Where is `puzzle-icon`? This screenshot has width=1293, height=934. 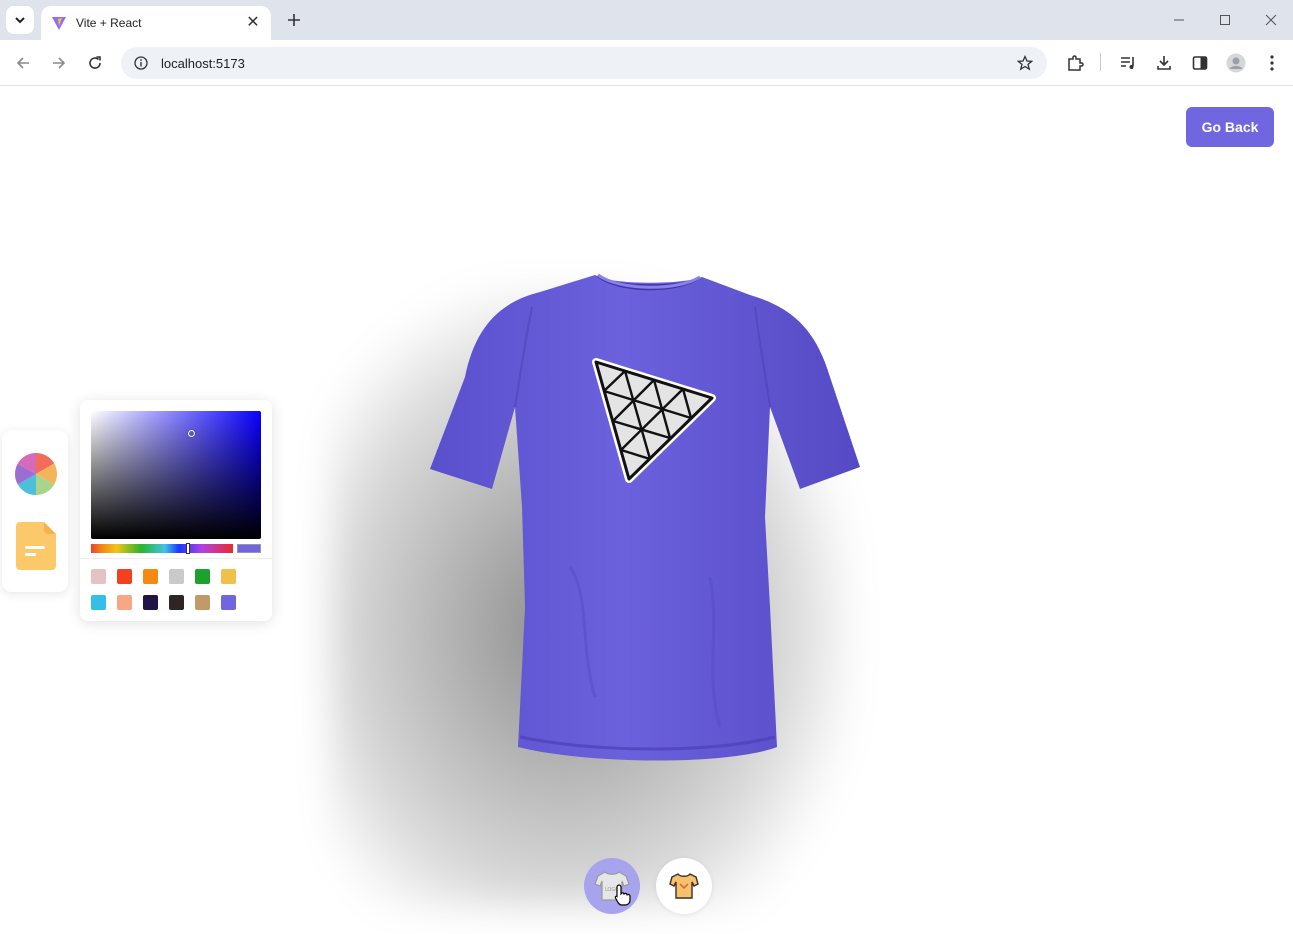 puzzle-icon is located at coordinates (1076, 63).